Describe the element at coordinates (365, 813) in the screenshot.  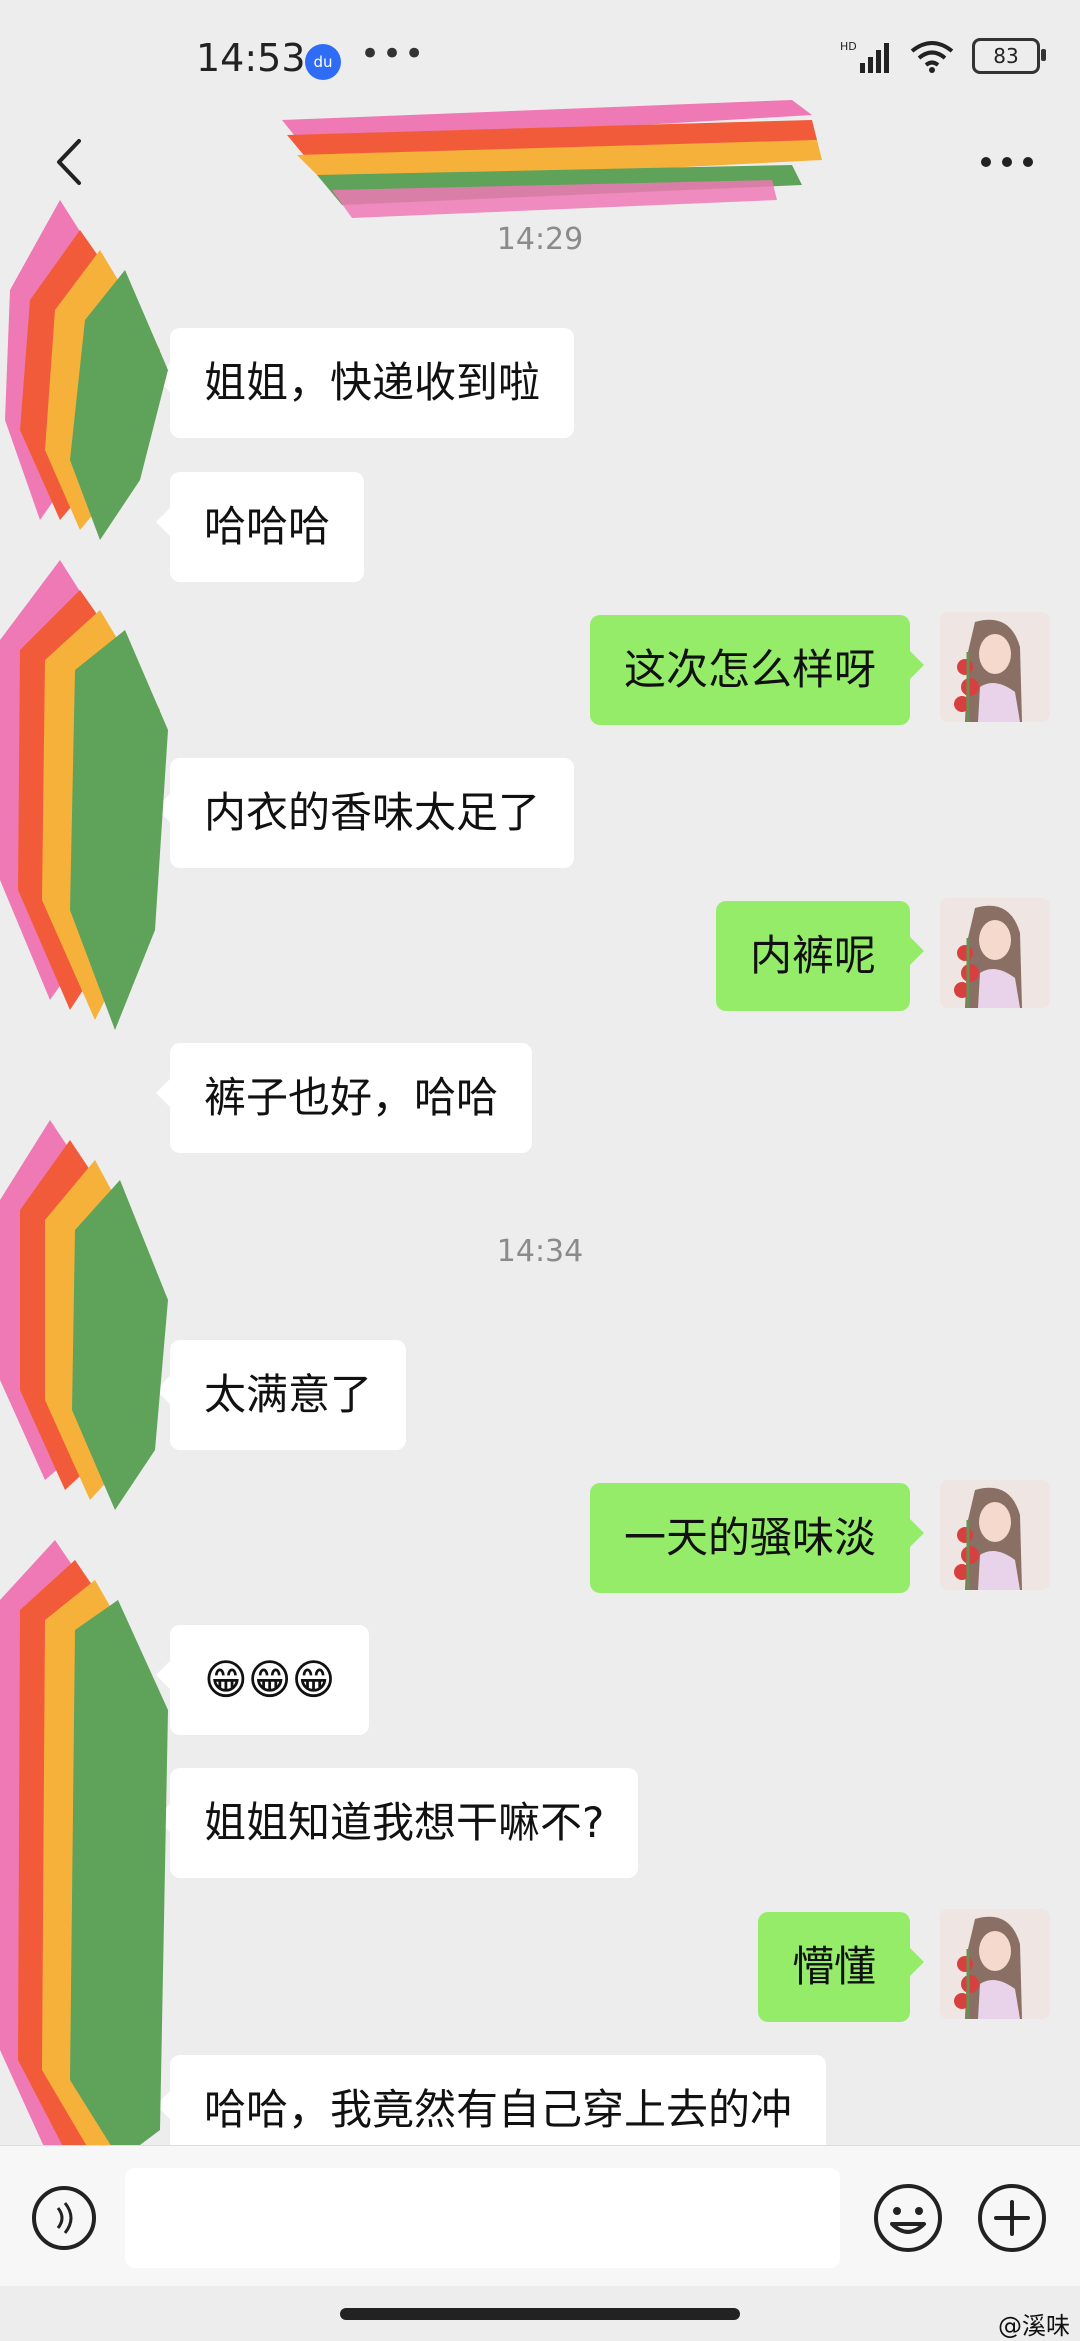
I see `message-bubble-incoming: 内衣的香味太足了` at that location.